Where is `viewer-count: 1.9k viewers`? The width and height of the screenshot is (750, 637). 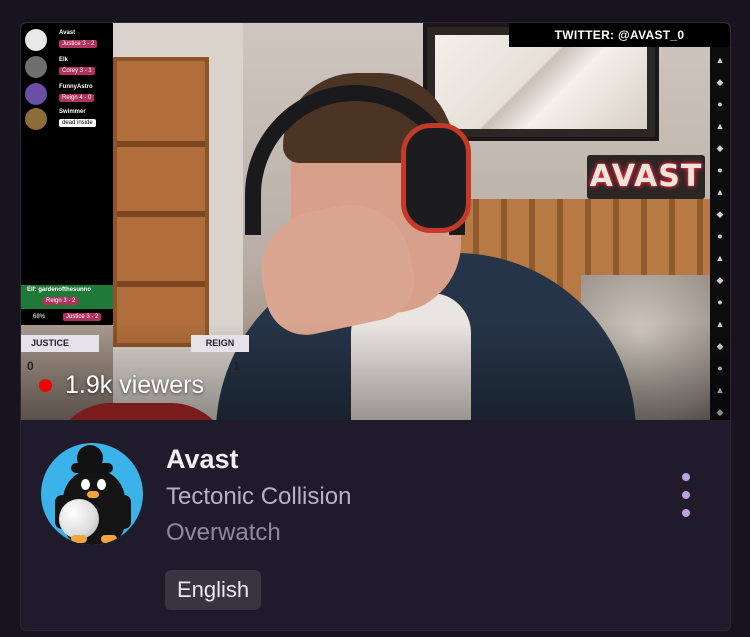 viewer-count: 1.9k viewers is located at coordinates (121, 385).